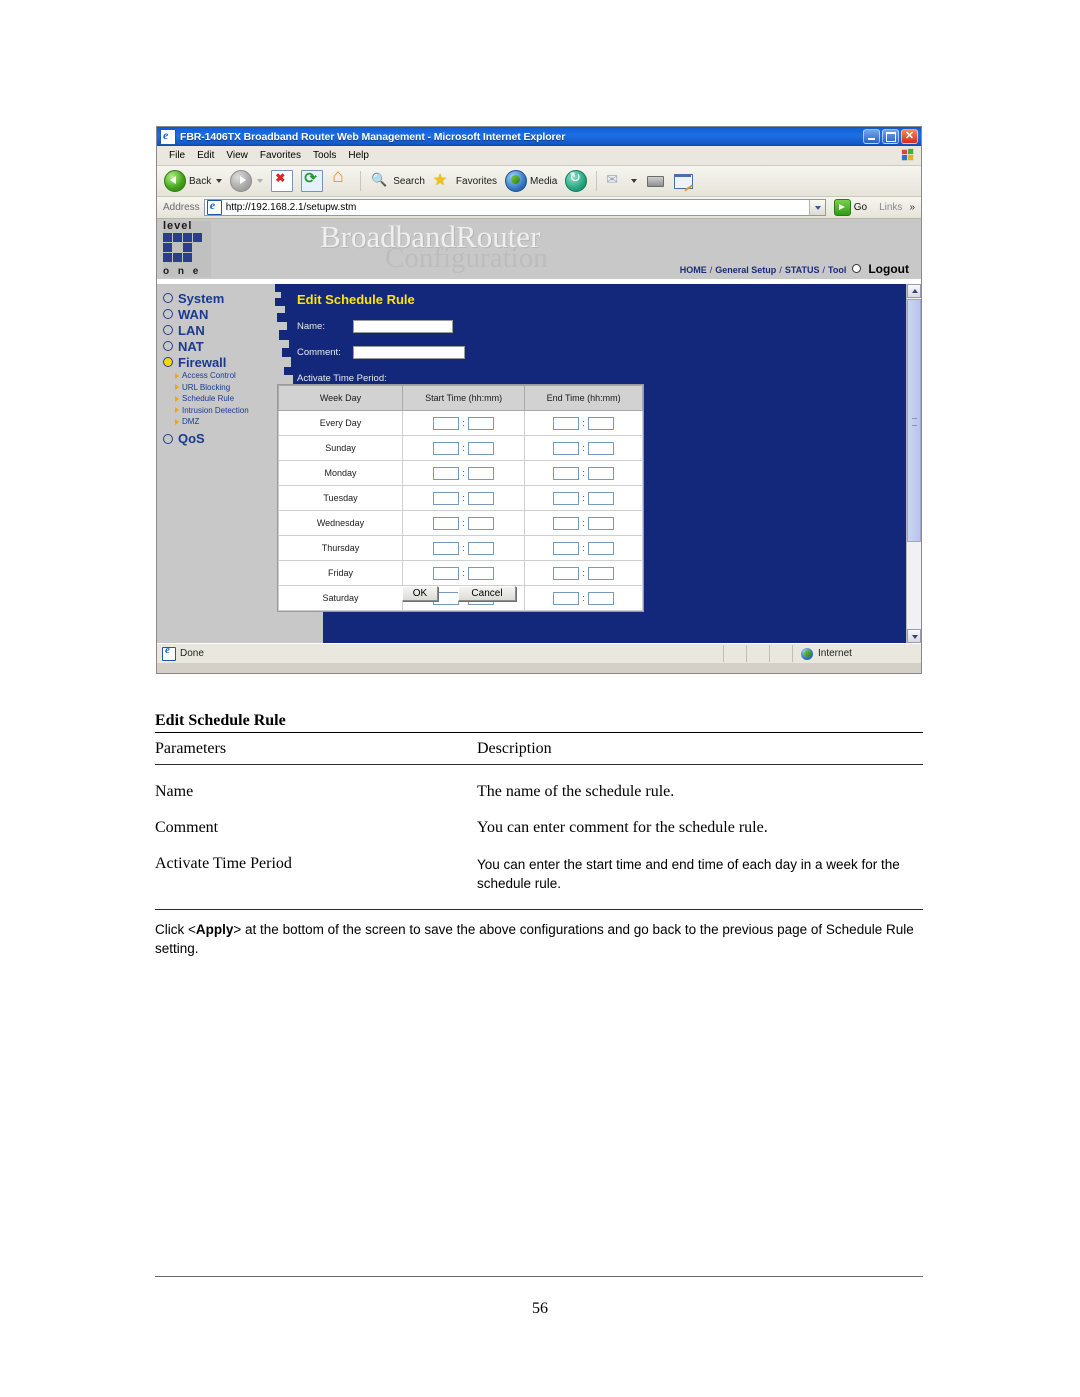  I want to click on scrollbar-thumb, so click(914, 420).